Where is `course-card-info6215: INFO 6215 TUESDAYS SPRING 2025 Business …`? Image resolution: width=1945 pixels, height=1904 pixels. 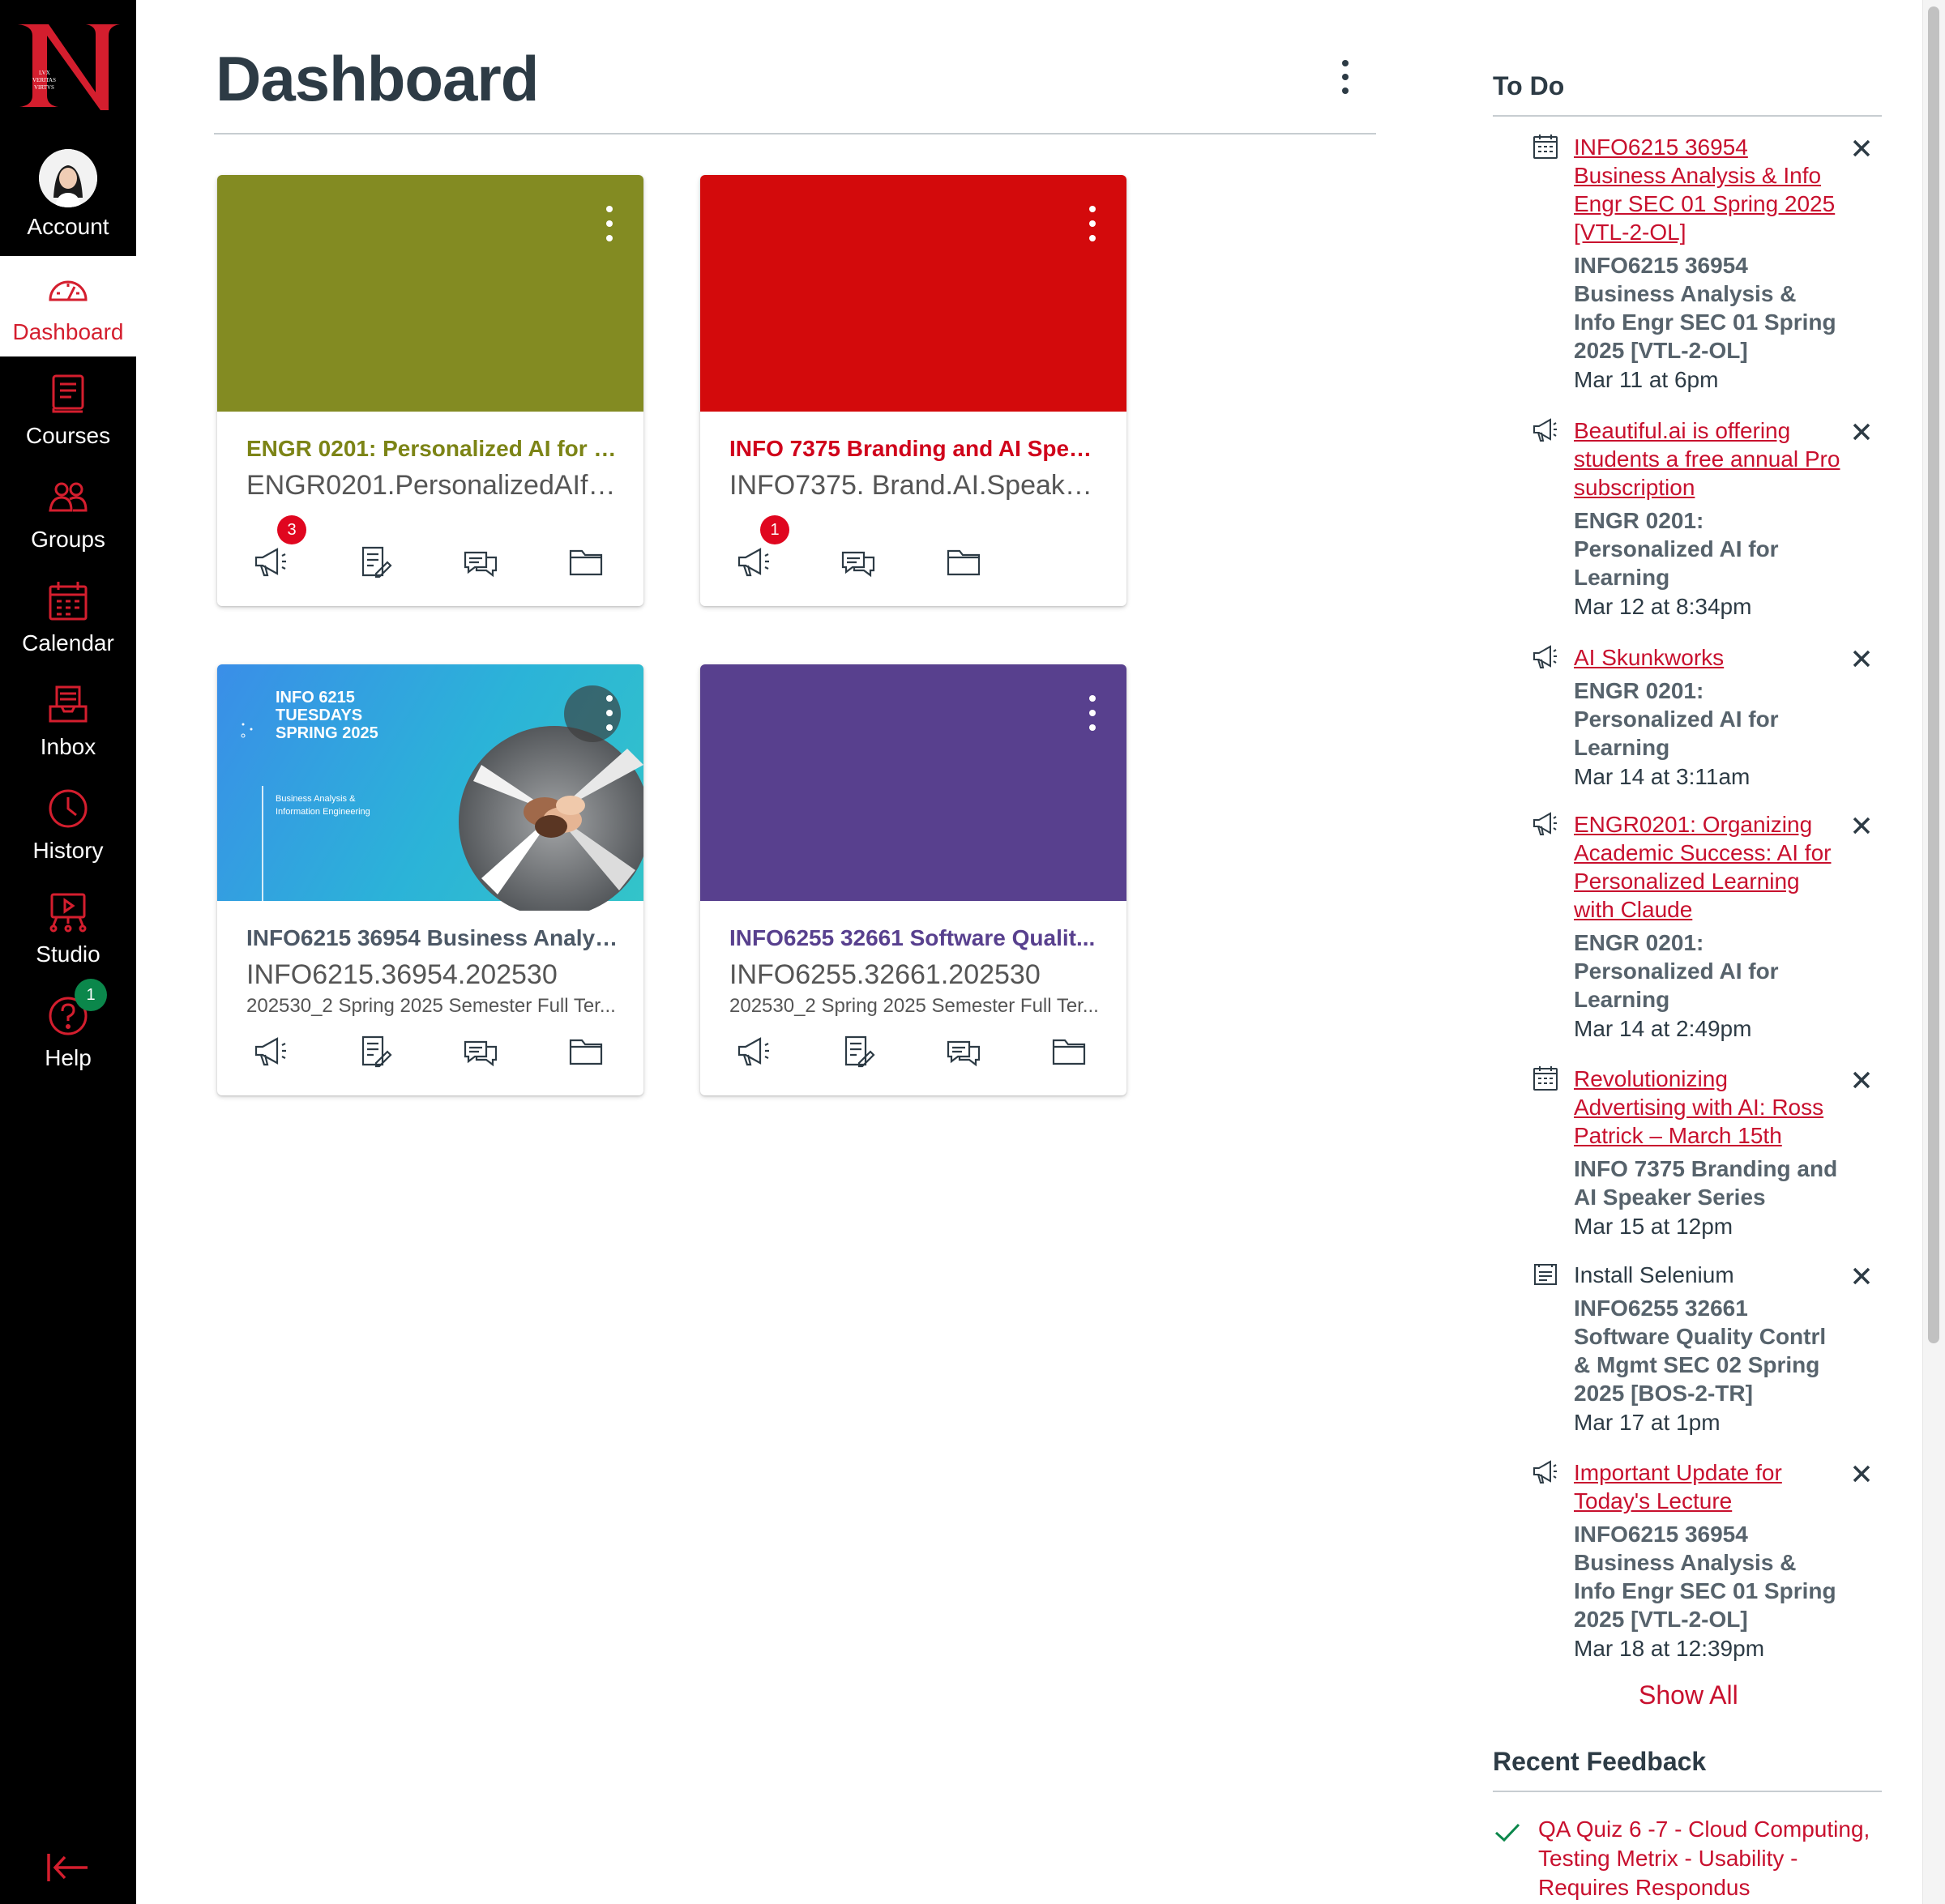
course-card-info6215: INFO 6215 TUESDAYS SPRING 2025 Business … is located at coordinates (430, 880).